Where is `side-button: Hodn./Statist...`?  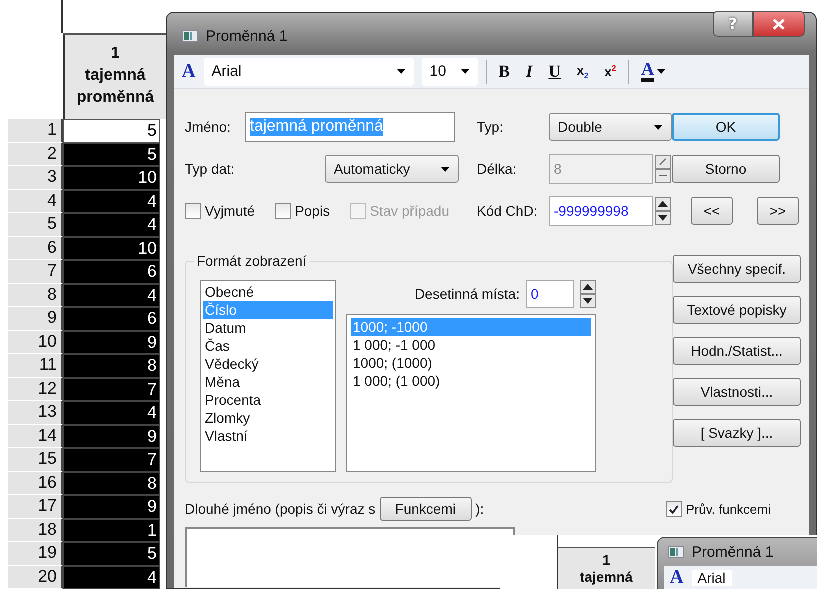
side-button: Hodn./Statist... is located at coordinates (737, 351).